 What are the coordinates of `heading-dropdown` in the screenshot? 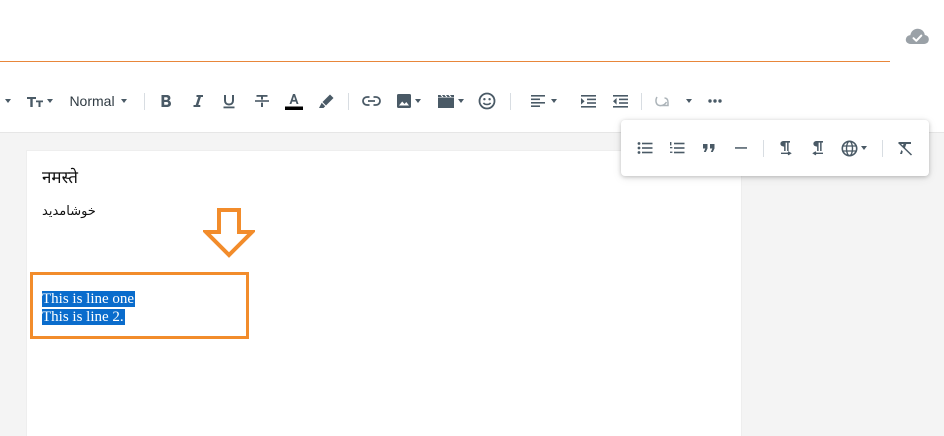 It's located at (6, 101).